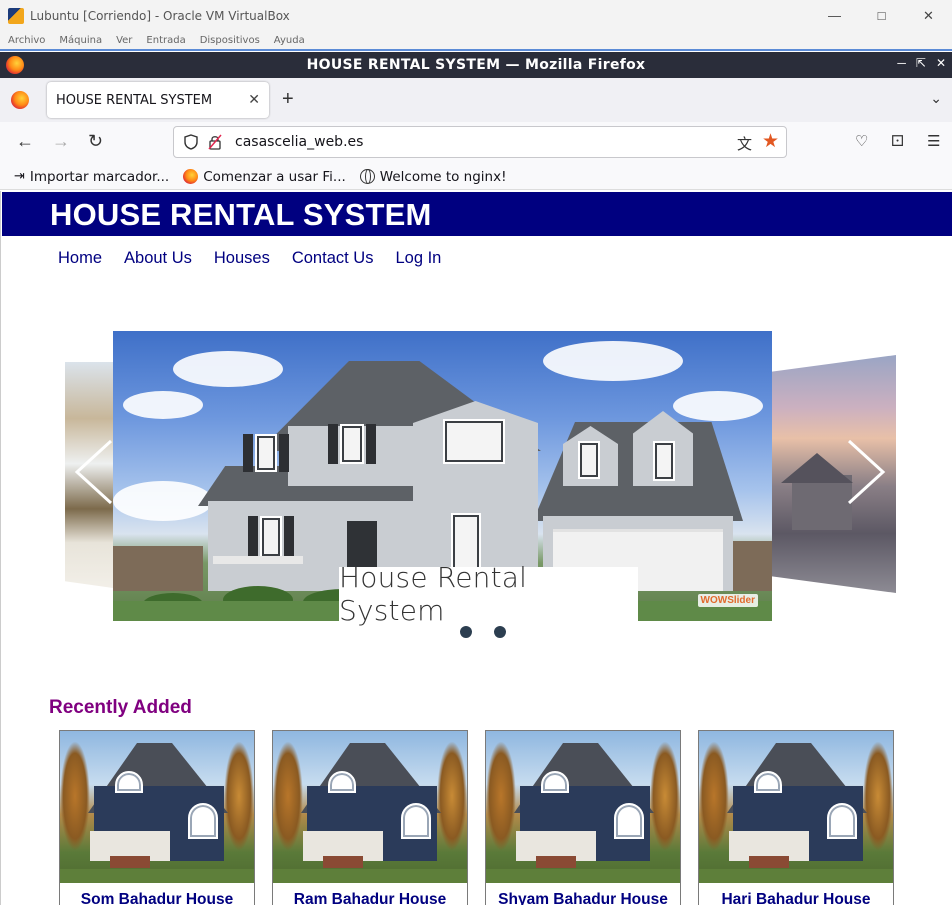 The width and height of the screenshot is (952, 905). I want to click on url-text: casascelia_web.es, so click(299, 142).